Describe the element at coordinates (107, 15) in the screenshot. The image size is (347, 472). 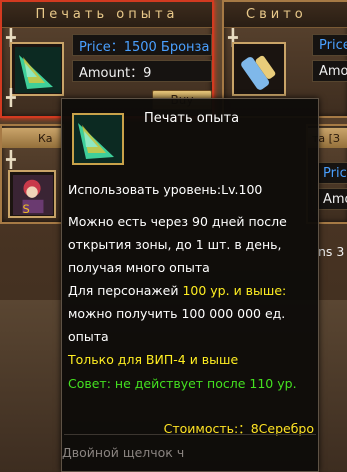
I see `item-title: Печать опыта` at that location.